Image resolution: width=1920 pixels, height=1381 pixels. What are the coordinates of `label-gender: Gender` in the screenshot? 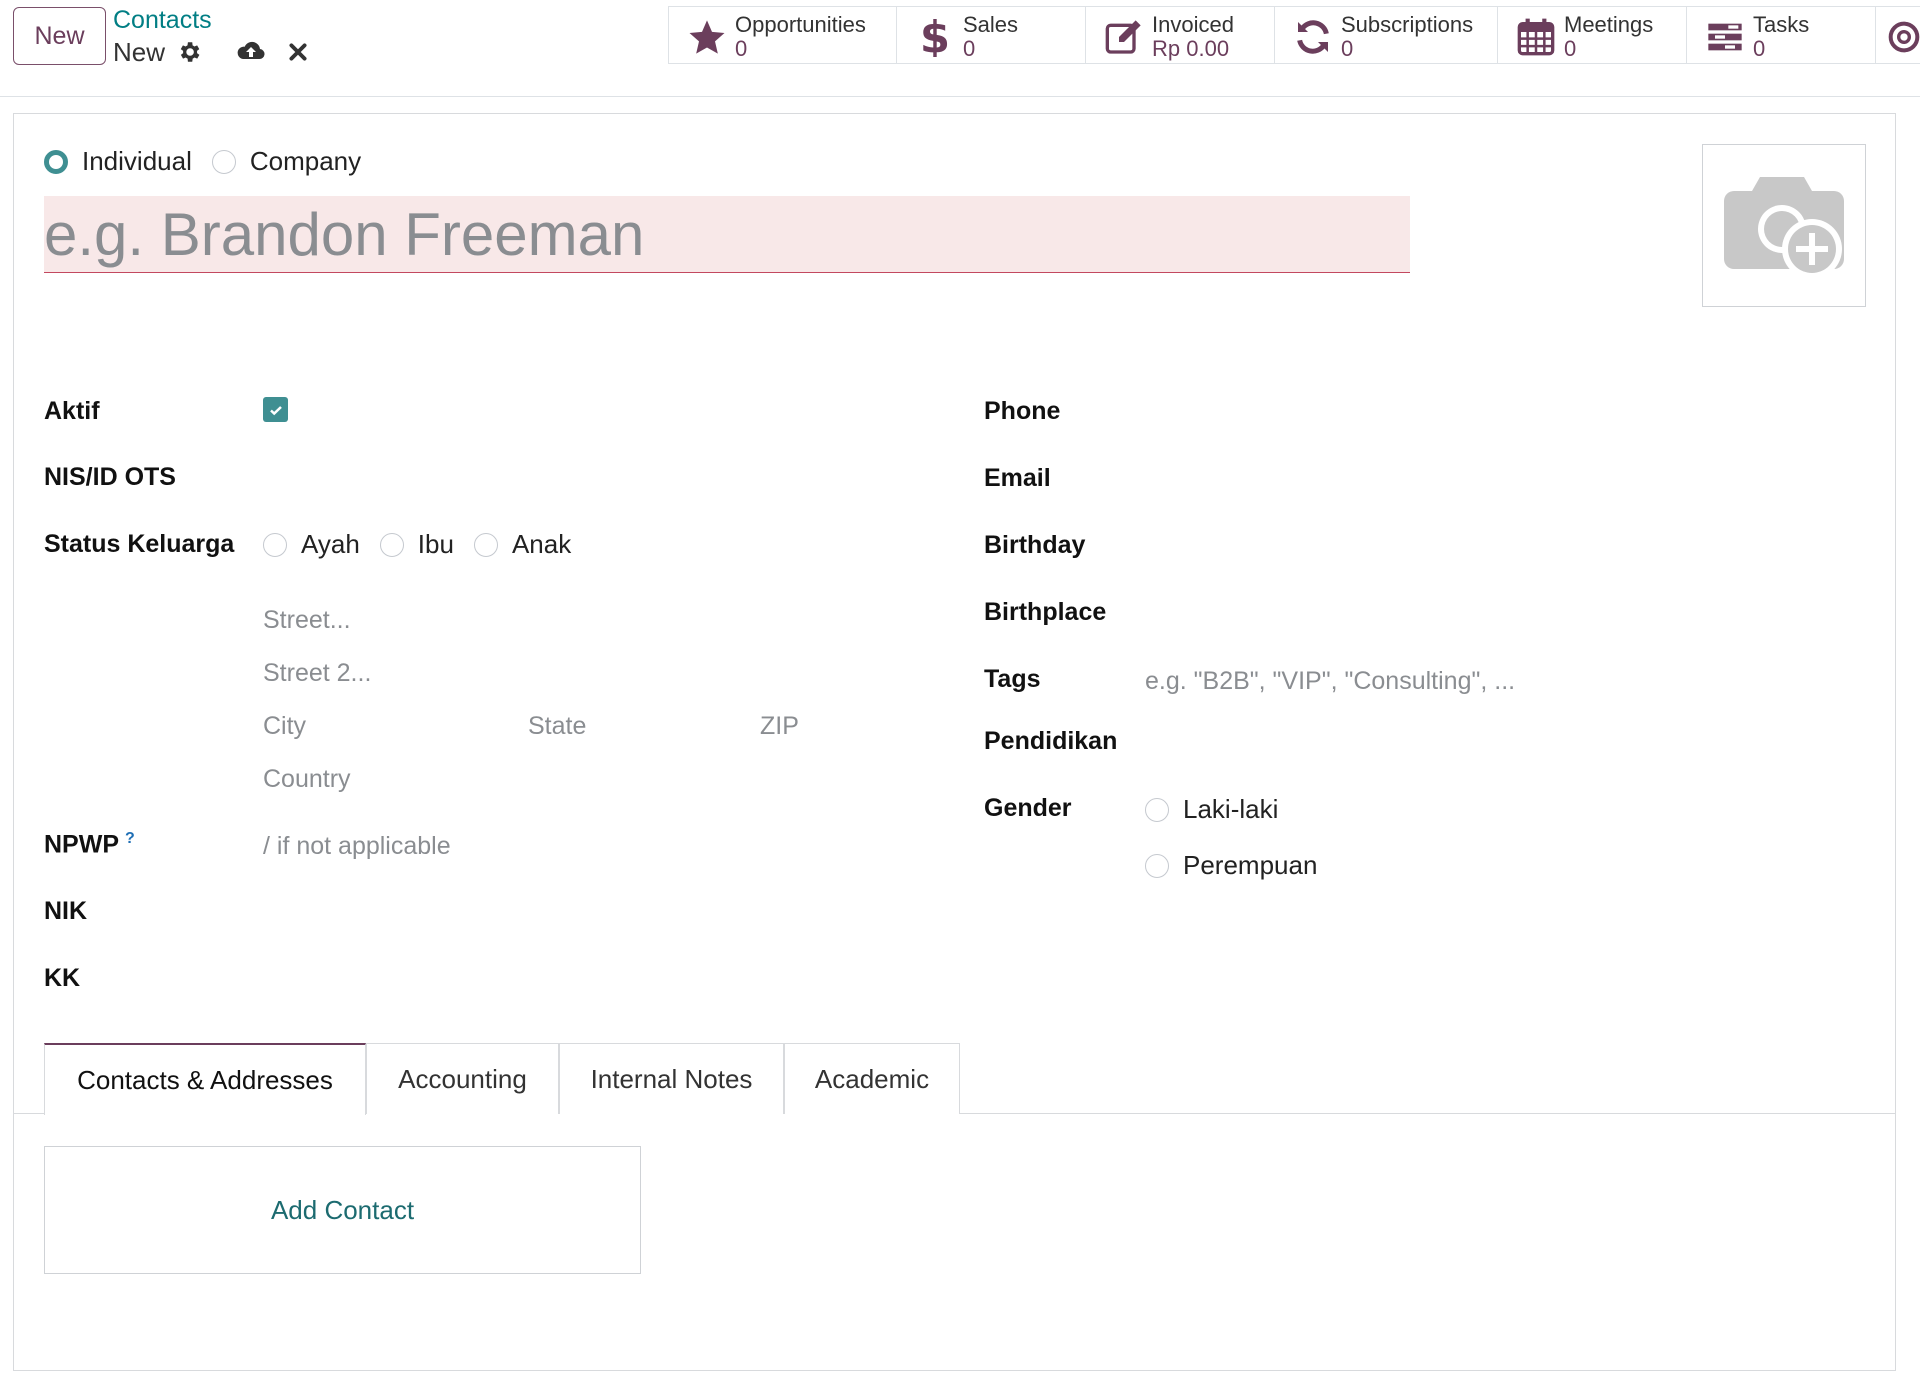 It's located at (1028, 808).